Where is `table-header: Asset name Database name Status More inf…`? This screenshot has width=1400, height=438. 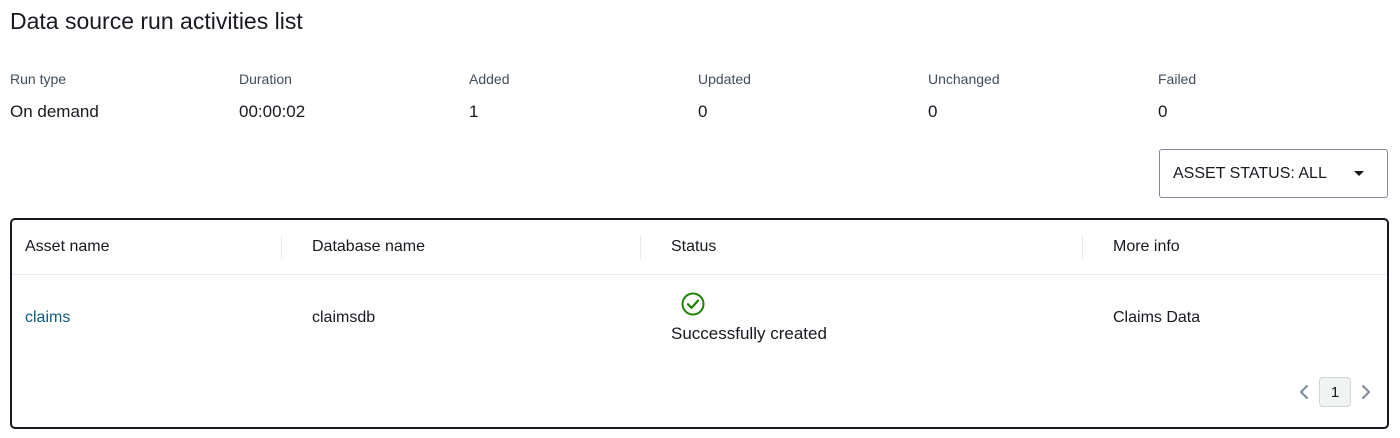
table-header: Asset name Database name Status More inf… is located at coordinates (699, 247).